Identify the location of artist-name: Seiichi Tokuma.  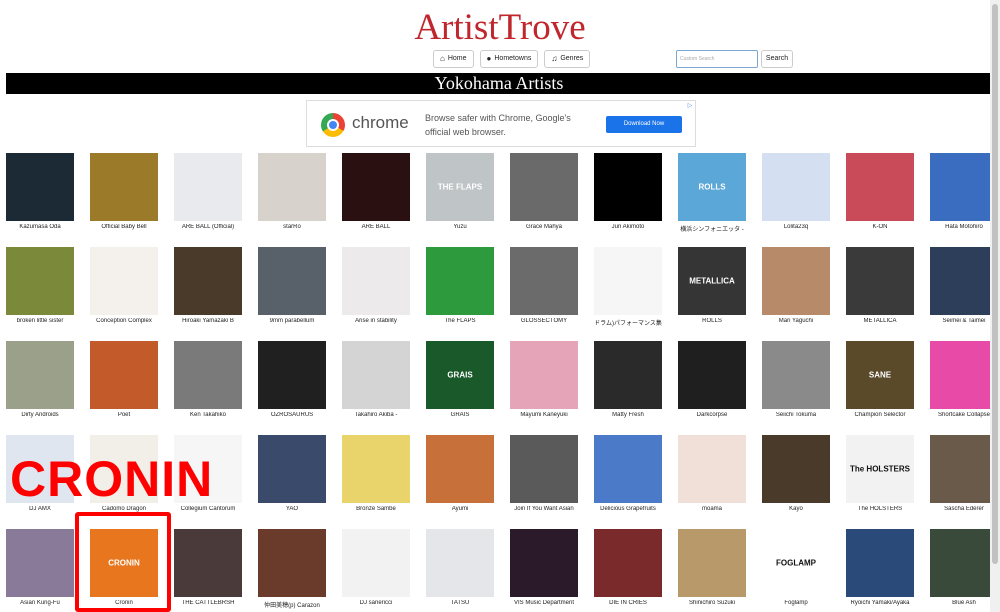
(796, 415).